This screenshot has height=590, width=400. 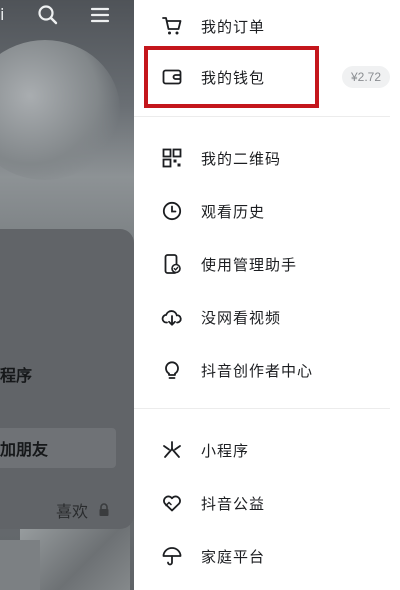 I want to click on menu-item-orders: 我的订单, so click(x=267, y=26).